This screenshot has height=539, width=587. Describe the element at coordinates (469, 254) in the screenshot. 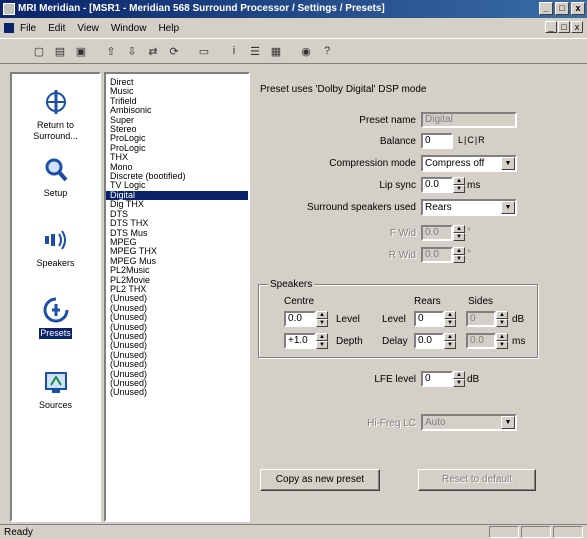

I see `rear-width-unit: °` at that location.